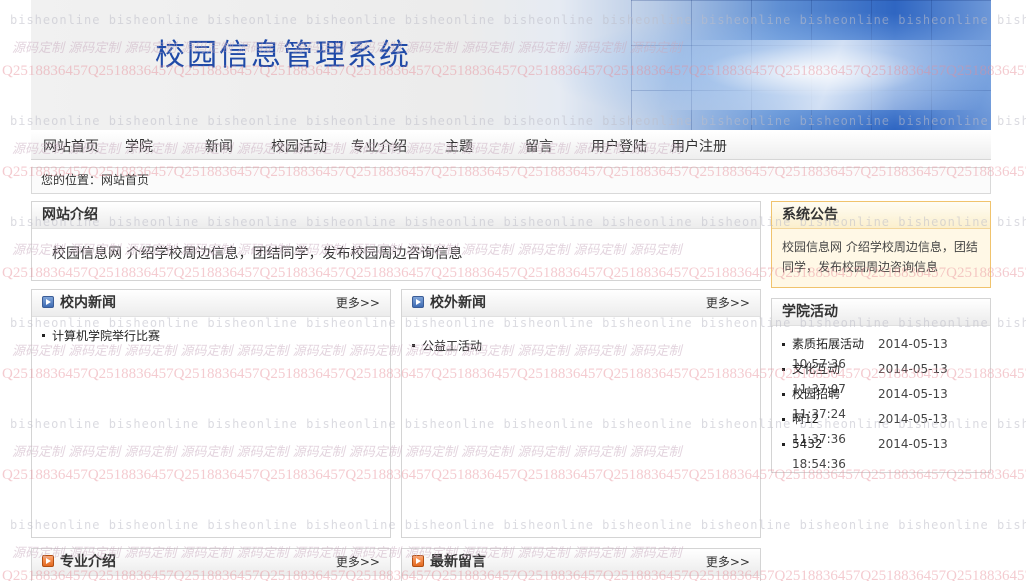 The height and width of the screenshot is (581, 1026). Describe the element at coordinates (511, 180) in the screenshot. I see `breadcrumb: 您的位置：网站首页` at that location.